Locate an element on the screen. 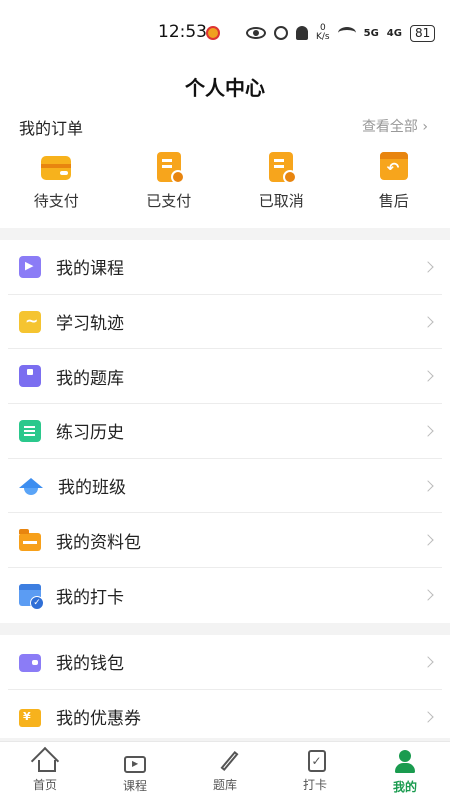 Image resolution: width=450 pixels, height=800 pixels. folder-icon is located at coordinates (30, 540).